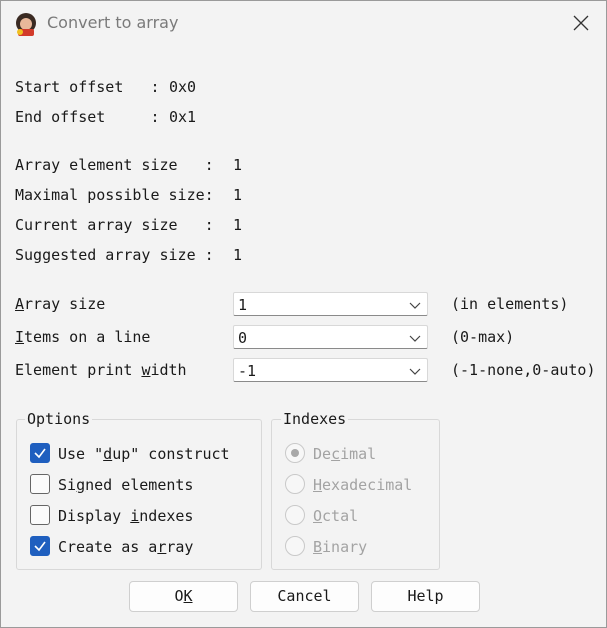 Image resolution: width=607 pixels, height=628 pixels. Describe the element at coordinates (295, 453) in the screenshot. I see `decimal-radio` at that location.